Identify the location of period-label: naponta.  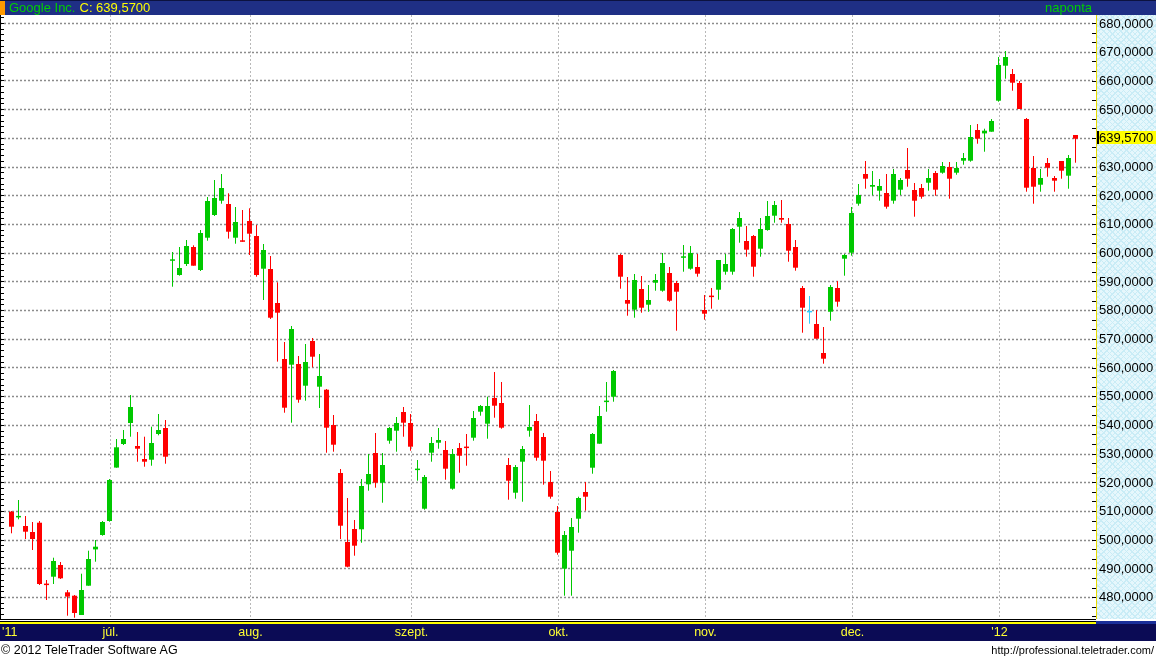
(1068, 8).